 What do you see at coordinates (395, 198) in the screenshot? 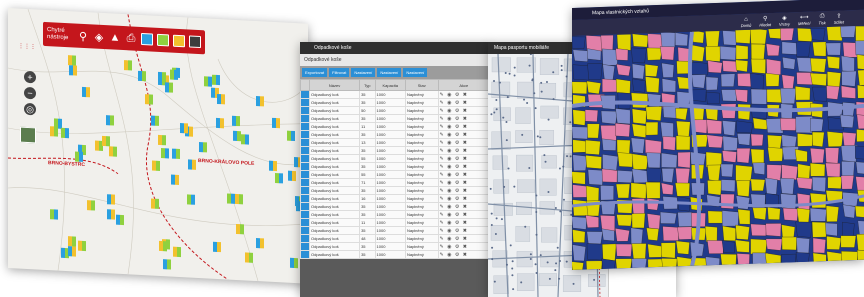
I see `table-row: Odpadkový koš 16 1000 Naplněný ✎ ◉ ⚙ ✖` at bounding box center [395, 198].